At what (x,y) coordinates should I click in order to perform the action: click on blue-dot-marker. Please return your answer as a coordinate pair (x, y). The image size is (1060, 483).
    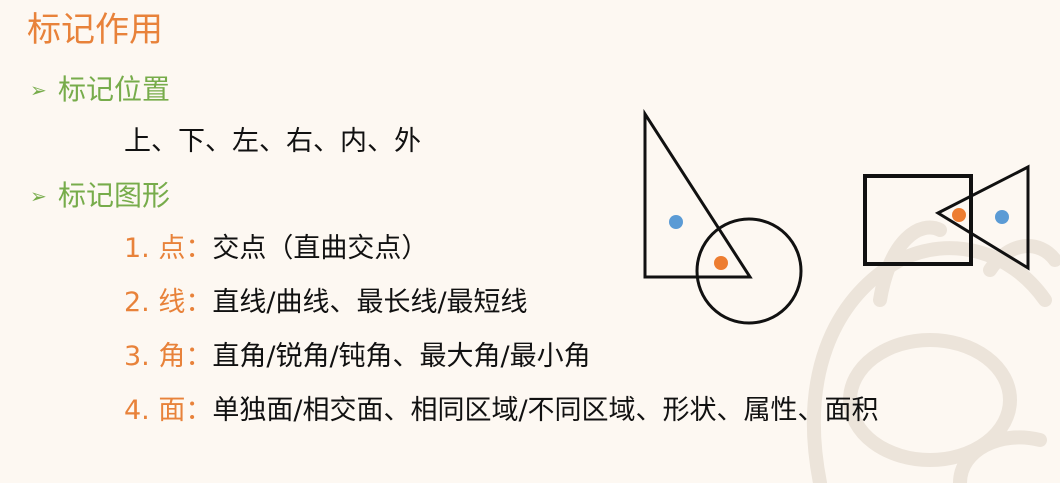
    Looking at the image, I should click on (1002, 217).